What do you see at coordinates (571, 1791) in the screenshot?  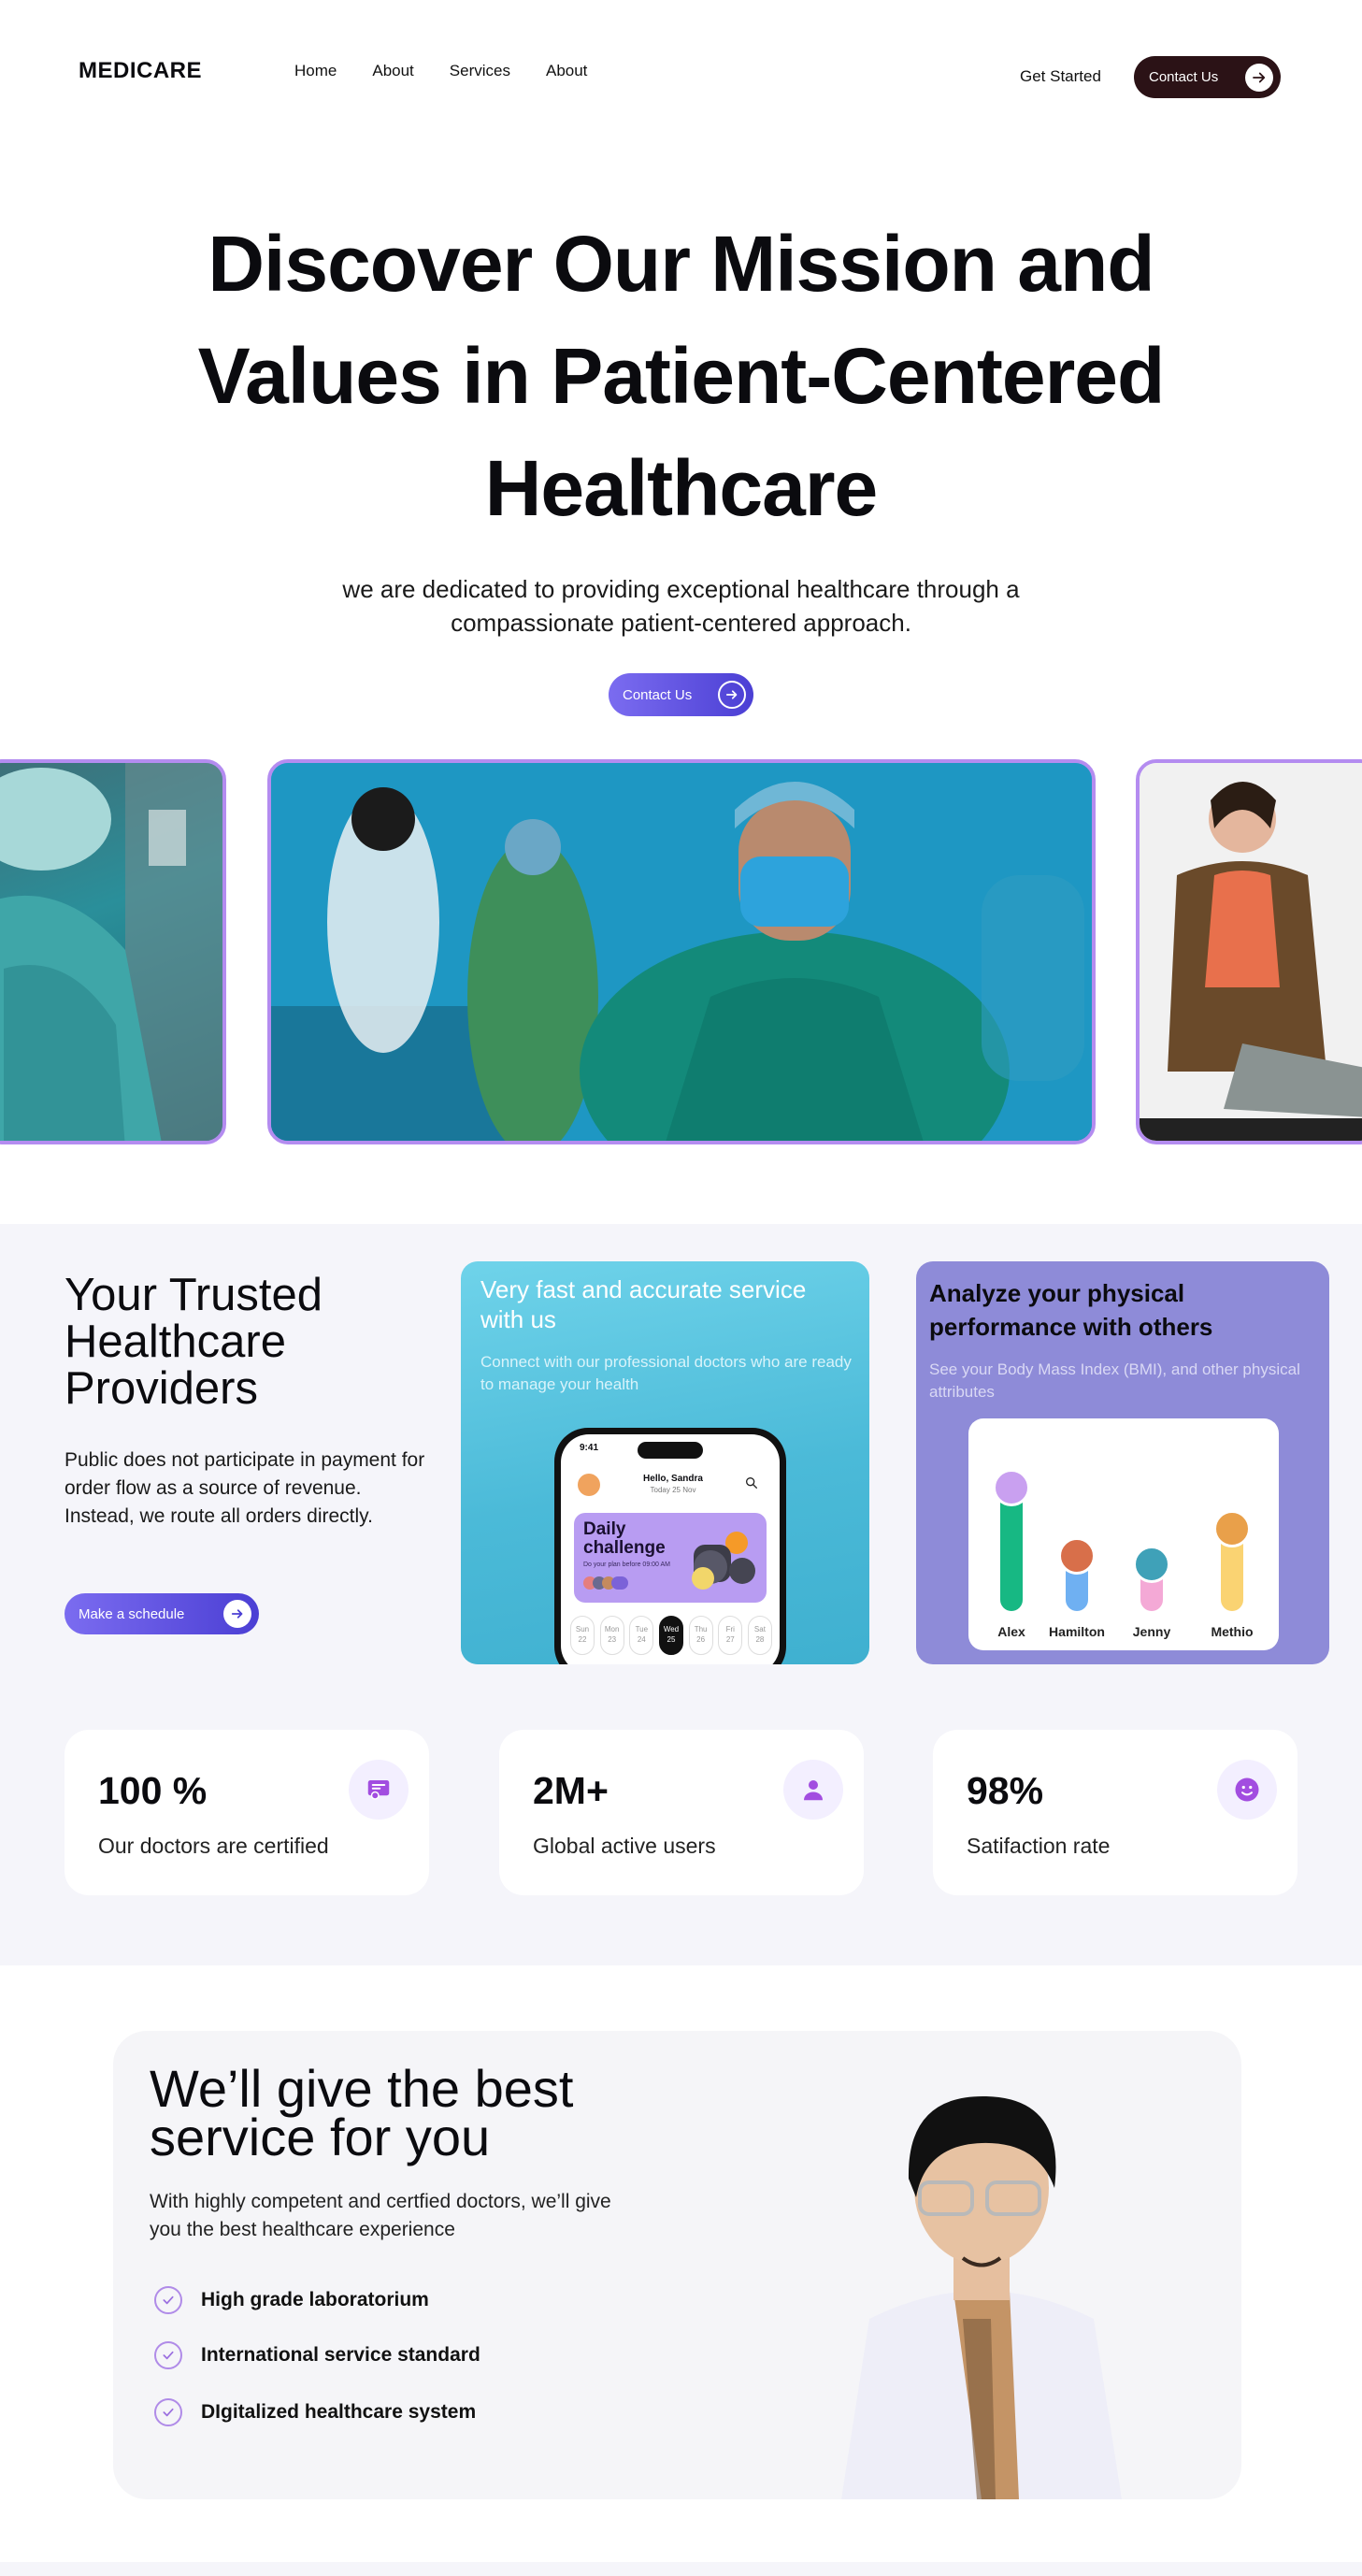 I see `stat-value: 2M+` at bounding box center [571, 1791].